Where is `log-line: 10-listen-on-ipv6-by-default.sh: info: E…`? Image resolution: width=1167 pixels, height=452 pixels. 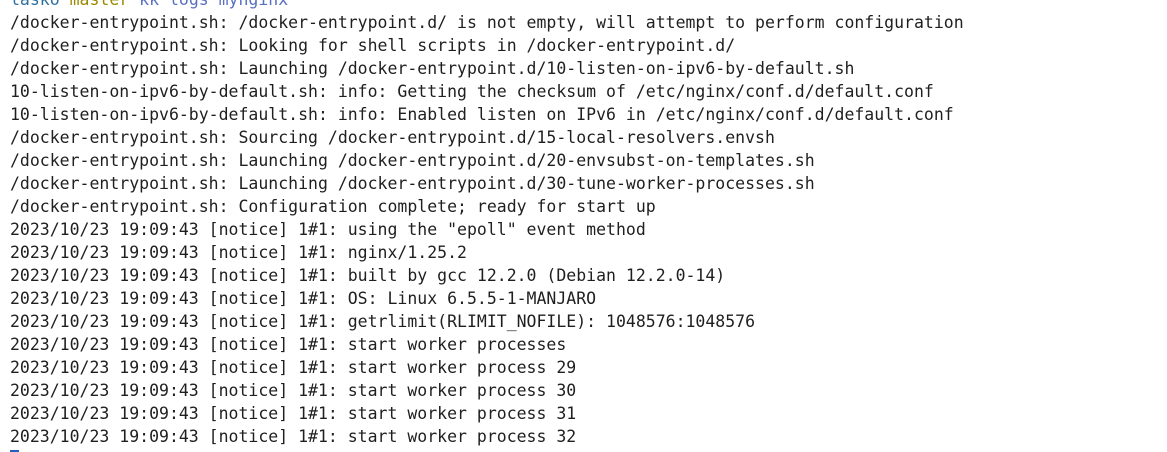 log-line: 10-listen-on-ipv6-by-default.sh: info: E… is located at coordinates (482, 114).